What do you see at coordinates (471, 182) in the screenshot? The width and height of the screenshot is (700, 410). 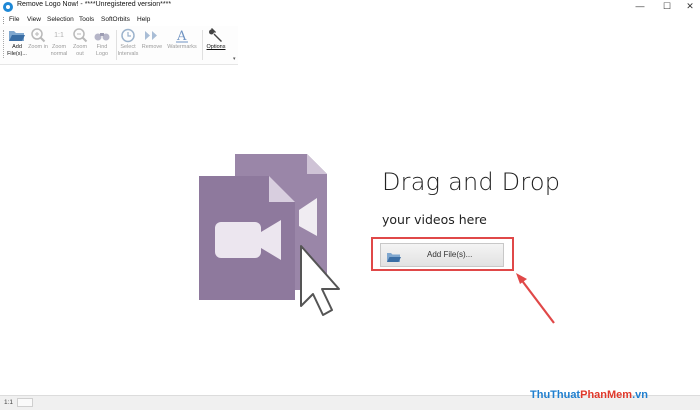 I see `drop-title: Drag and Drop` at bounding box center [471, 182].